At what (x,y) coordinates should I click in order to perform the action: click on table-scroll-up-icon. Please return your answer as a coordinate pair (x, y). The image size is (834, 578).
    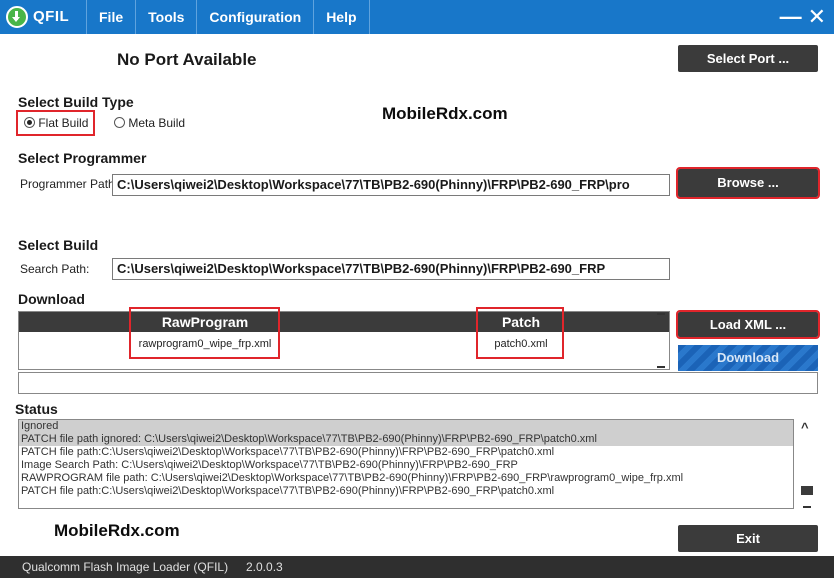
    Looking at the image, I should click on (661, 314).